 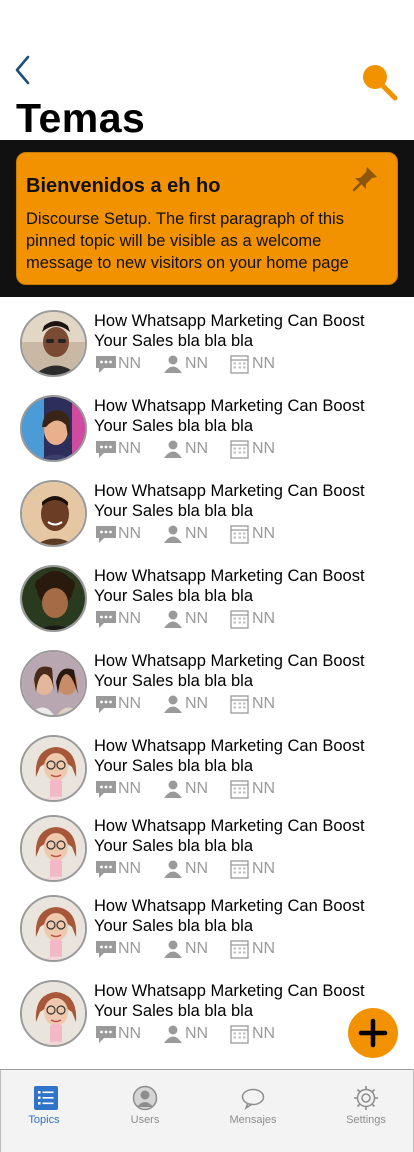 What do you see at coordinates (366, 1120) in the screenshot?
I see `tab-settings-label: Settings` at bounding box center [366, 1120].